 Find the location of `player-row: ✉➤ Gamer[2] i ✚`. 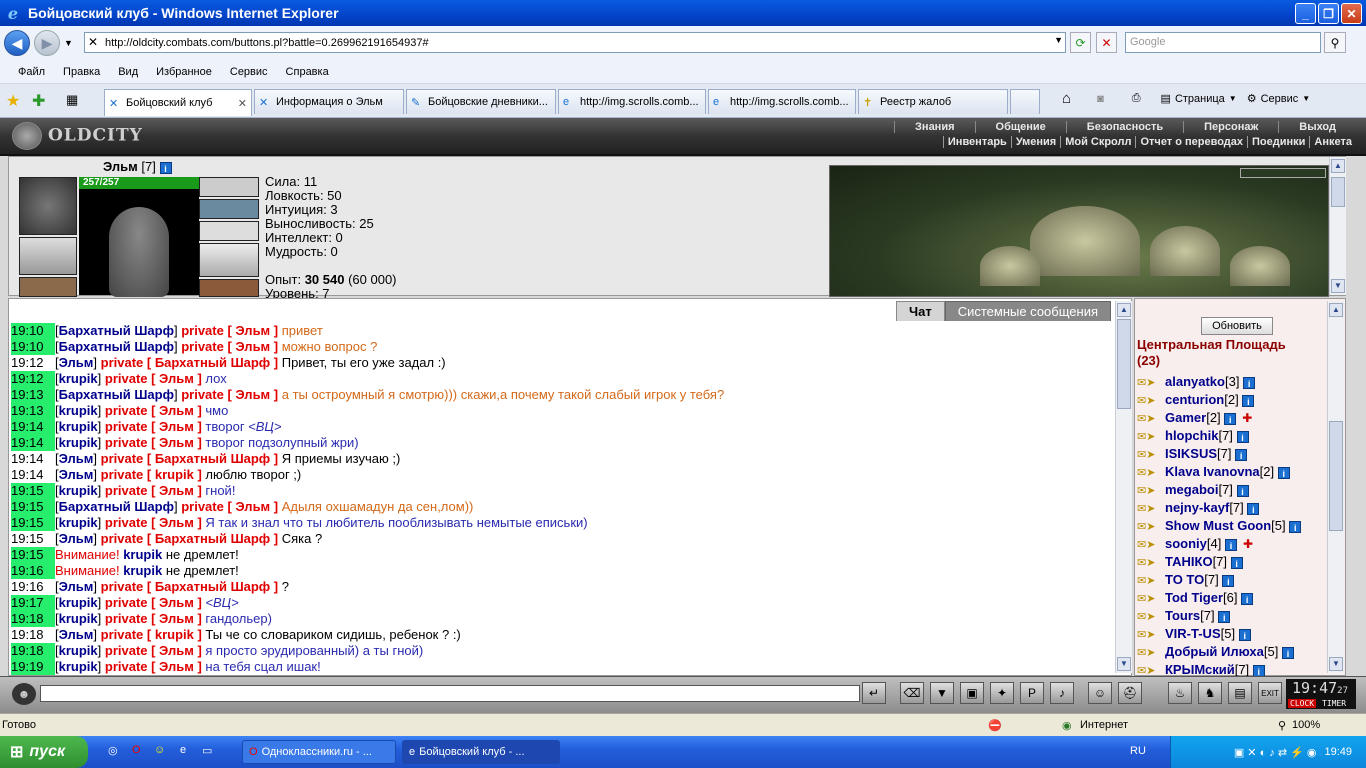

player-row: ✉➤ Gamer[2] i ✚ is located at coordinates (1219, 418).